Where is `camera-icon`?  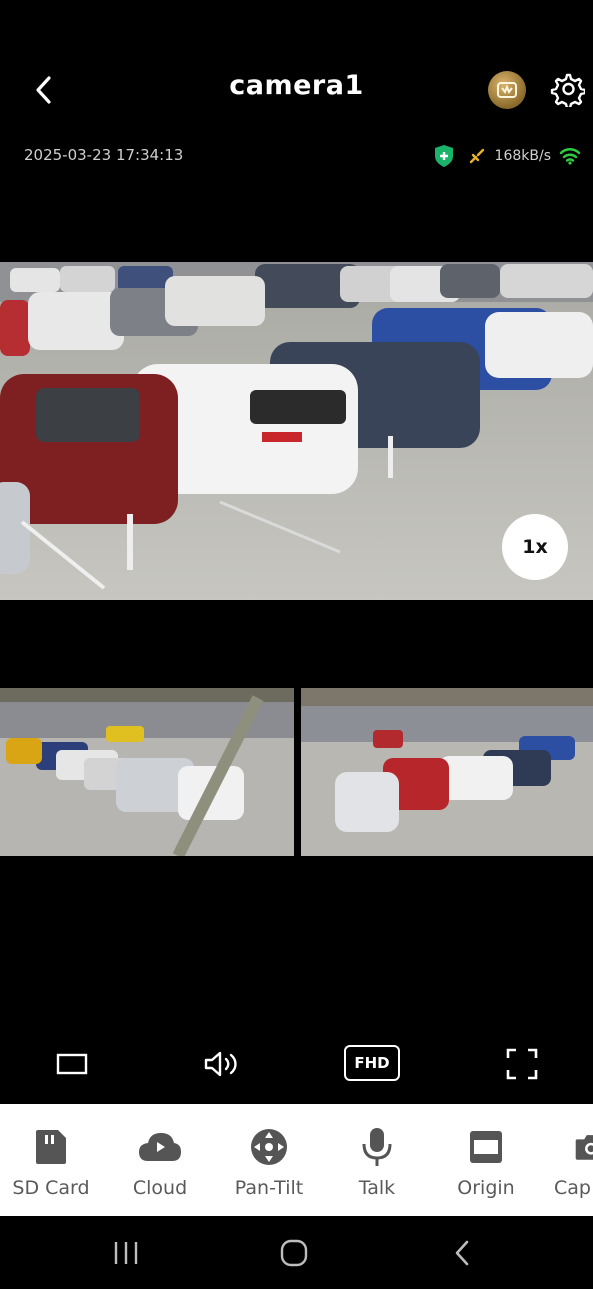 camera-icon is located at coordinates (584, 1147).